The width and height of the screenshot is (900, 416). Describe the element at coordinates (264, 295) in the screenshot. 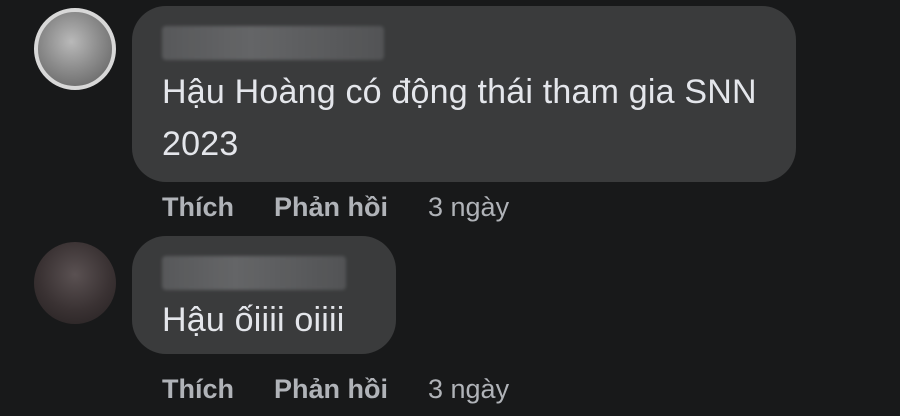

I see `comment-bubble: Hậu ốiiii oiiii` at that location.